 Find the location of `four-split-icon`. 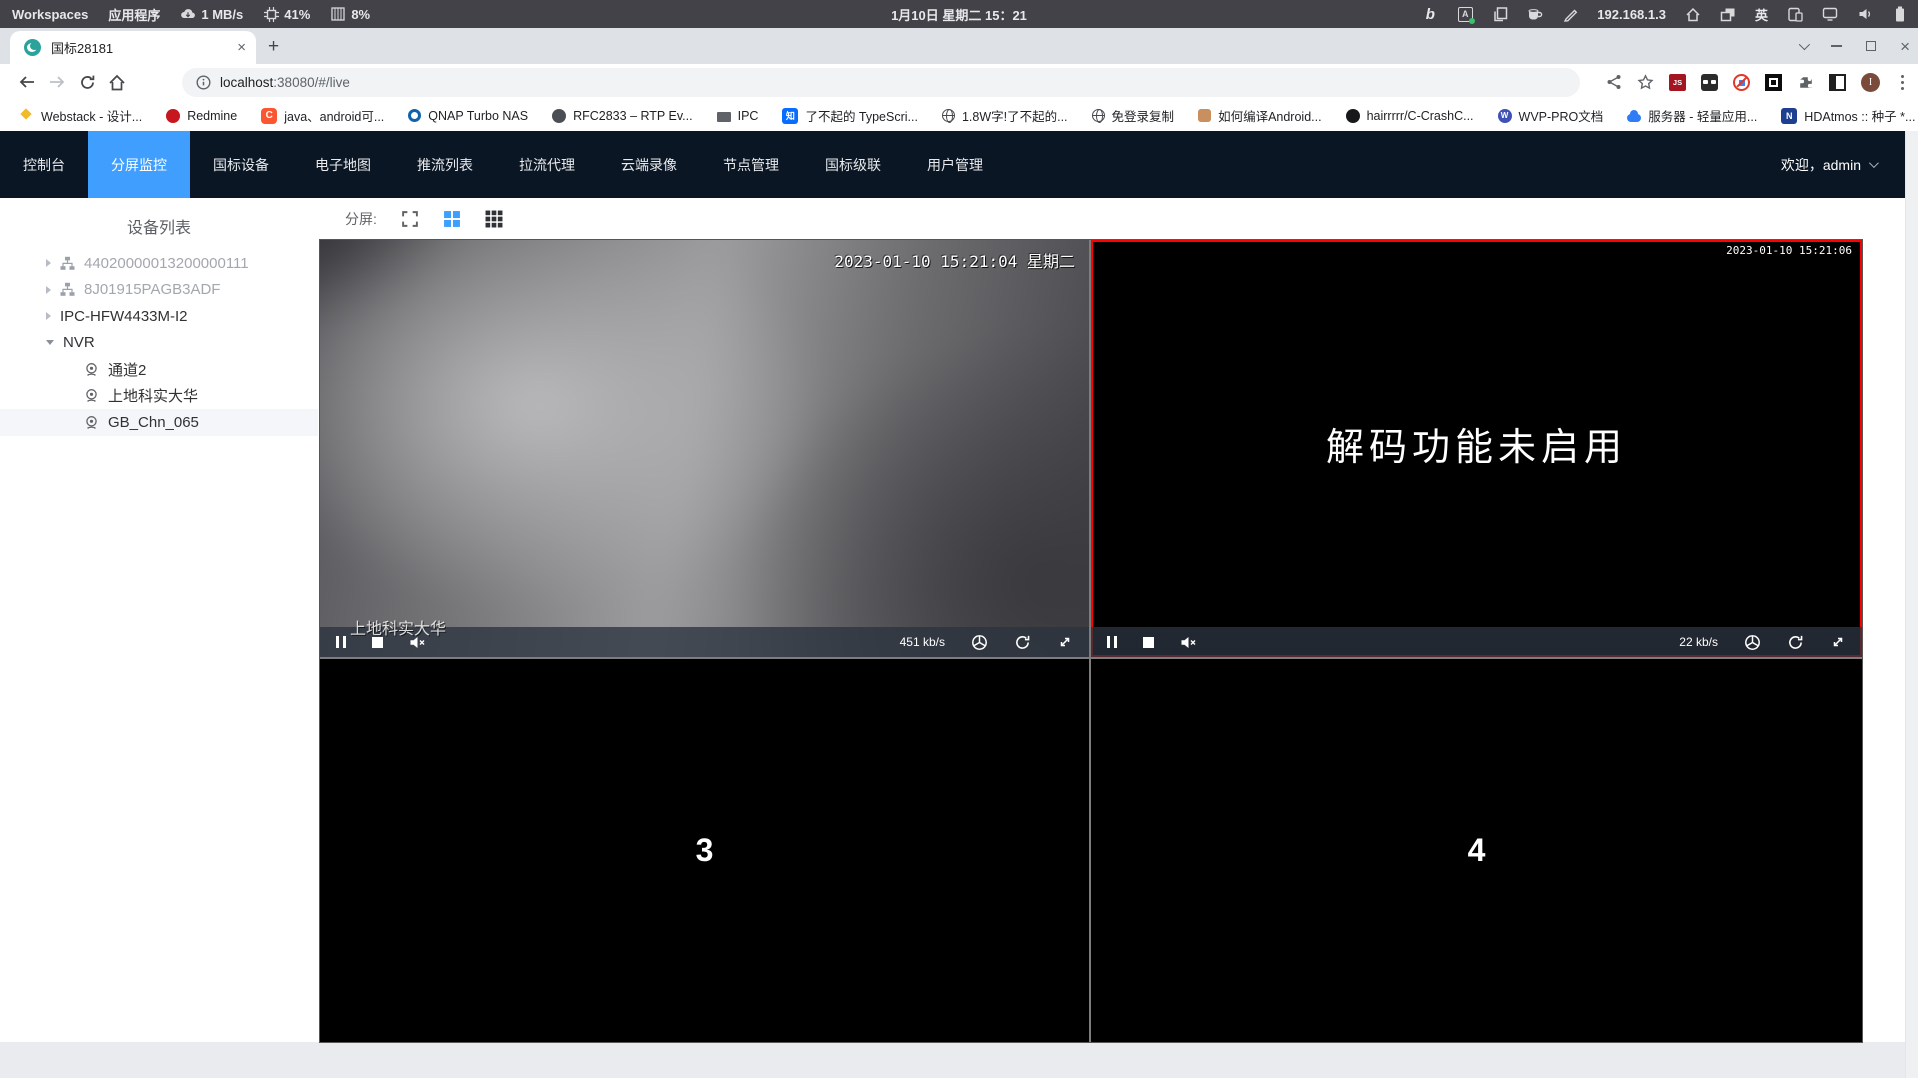

four-split-icon is located at coordinates (452, 219).